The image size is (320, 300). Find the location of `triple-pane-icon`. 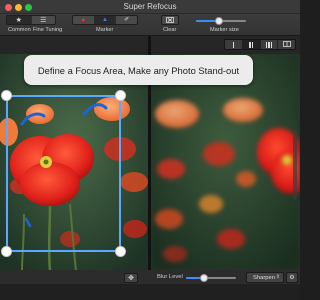

triple-pane-icon is located at coordinates (269, 44).